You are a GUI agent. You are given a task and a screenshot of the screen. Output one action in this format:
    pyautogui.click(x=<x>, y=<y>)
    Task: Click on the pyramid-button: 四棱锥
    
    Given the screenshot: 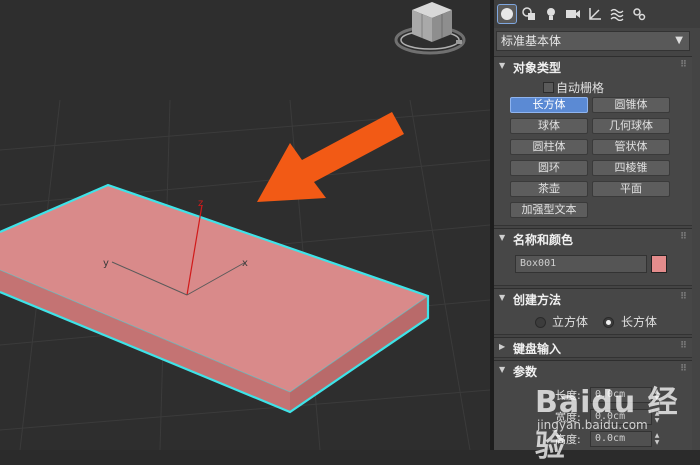 What is the action you would take?
    pyautogui.click(x=631, y=168)
    